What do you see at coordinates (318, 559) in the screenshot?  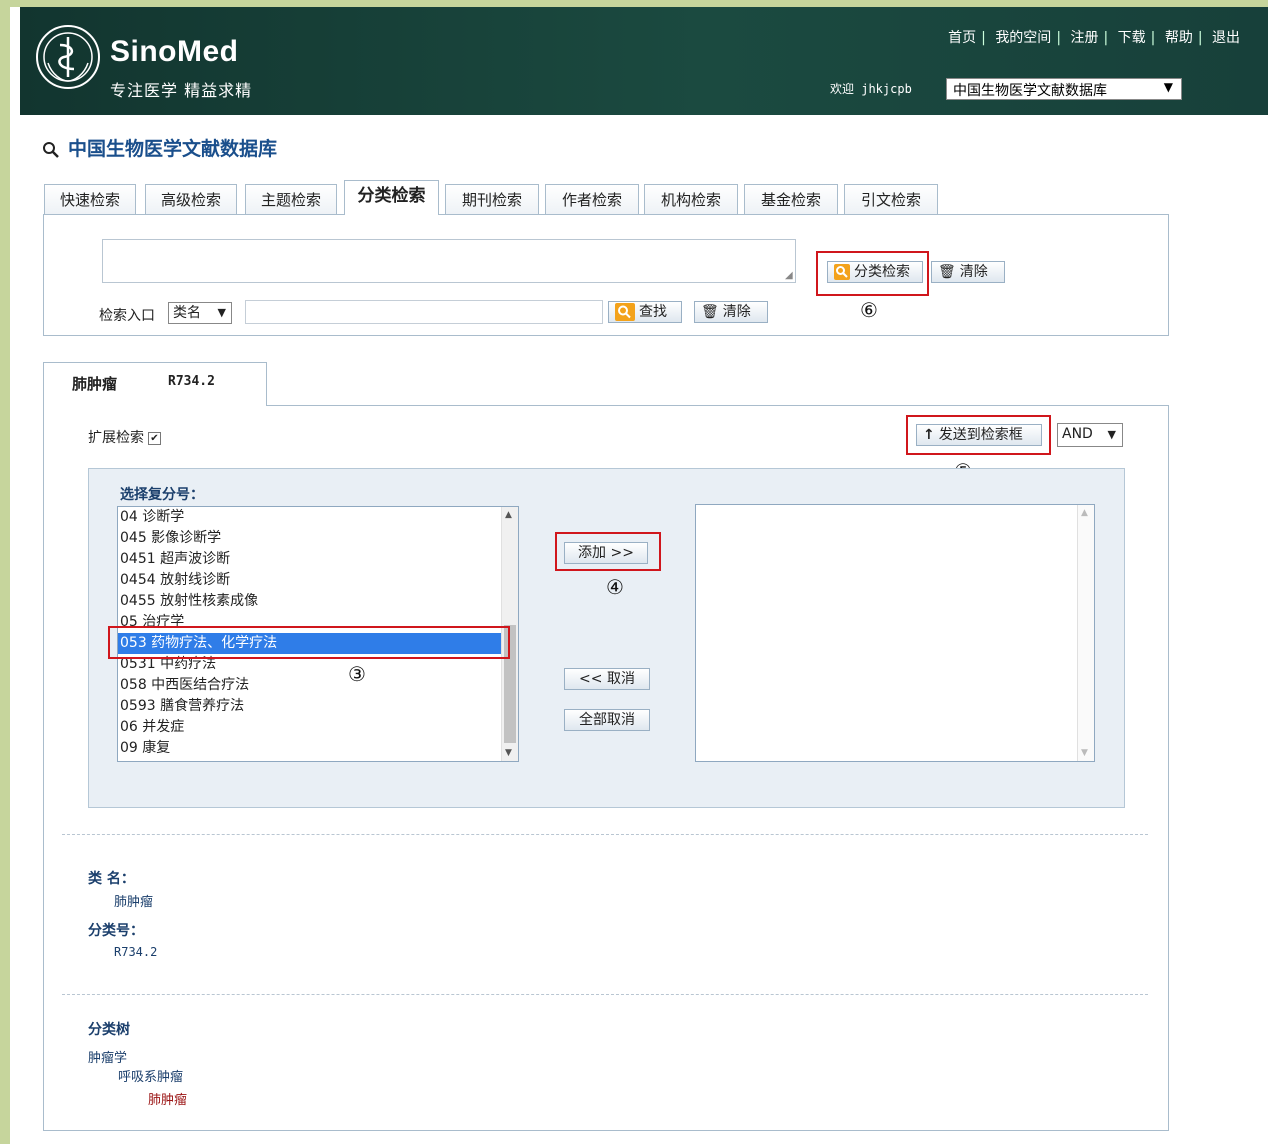 I see `list-item: 0451 超声波诊断` at bounding box center [318, 559].